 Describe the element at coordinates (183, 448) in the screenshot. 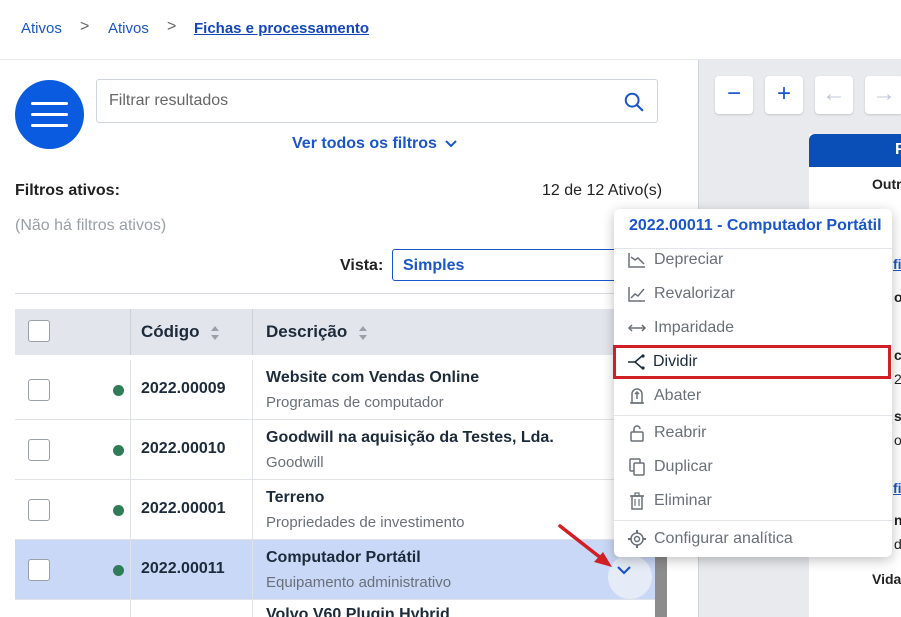

I see `asset-code: 2022.00010` at that location.